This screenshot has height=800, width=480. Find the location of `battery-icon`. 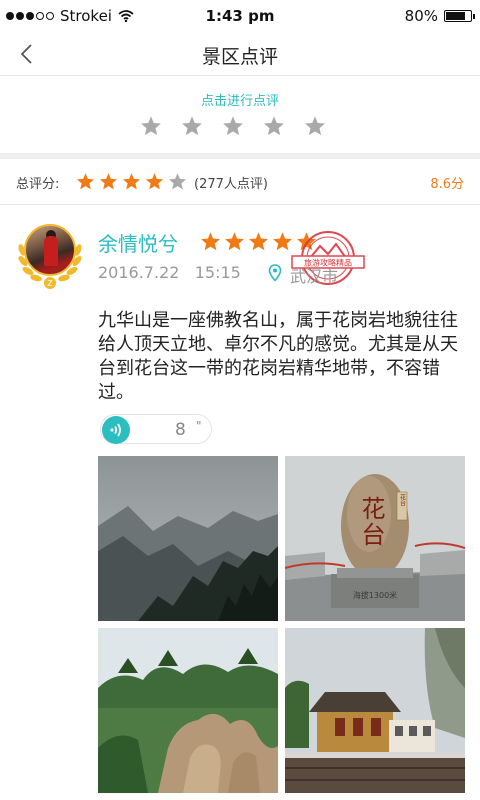

battery-icon is located at coordinates (459, 16).